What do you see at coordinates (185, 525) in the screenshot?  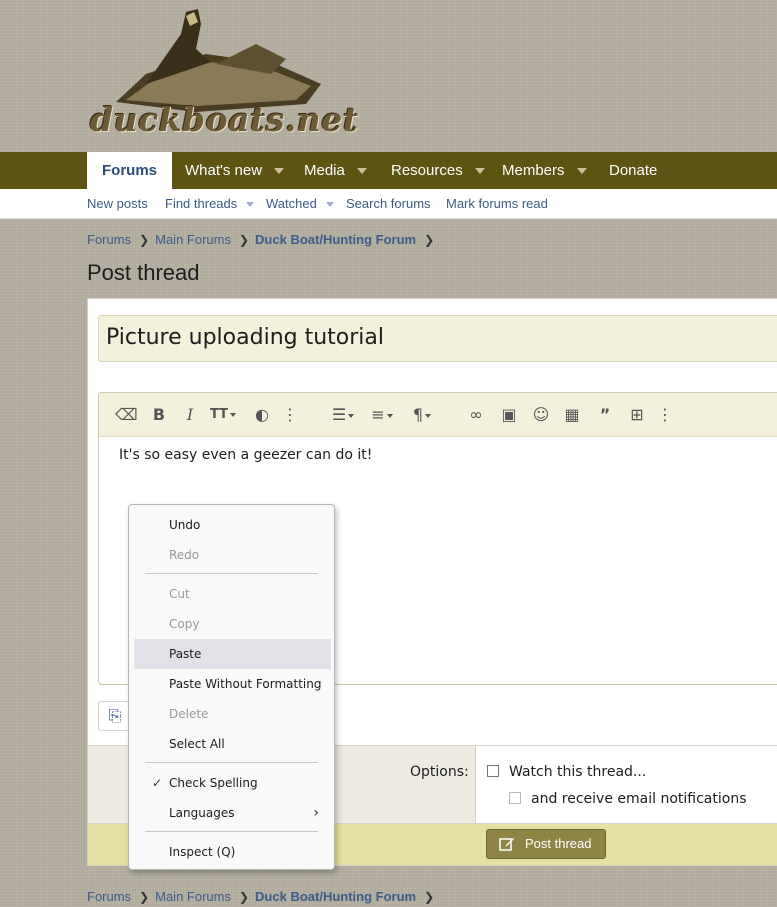 I see `ctx-label: Undo` at bounding box center [185, 525].